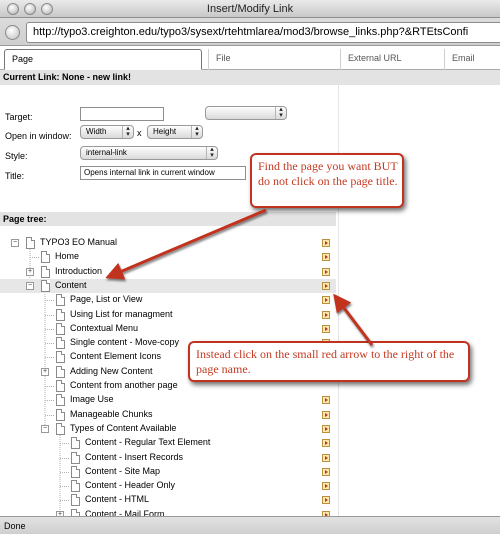 The image size is (500, 534). I want to click on tree-row: + Introduction, so click(168, 272).